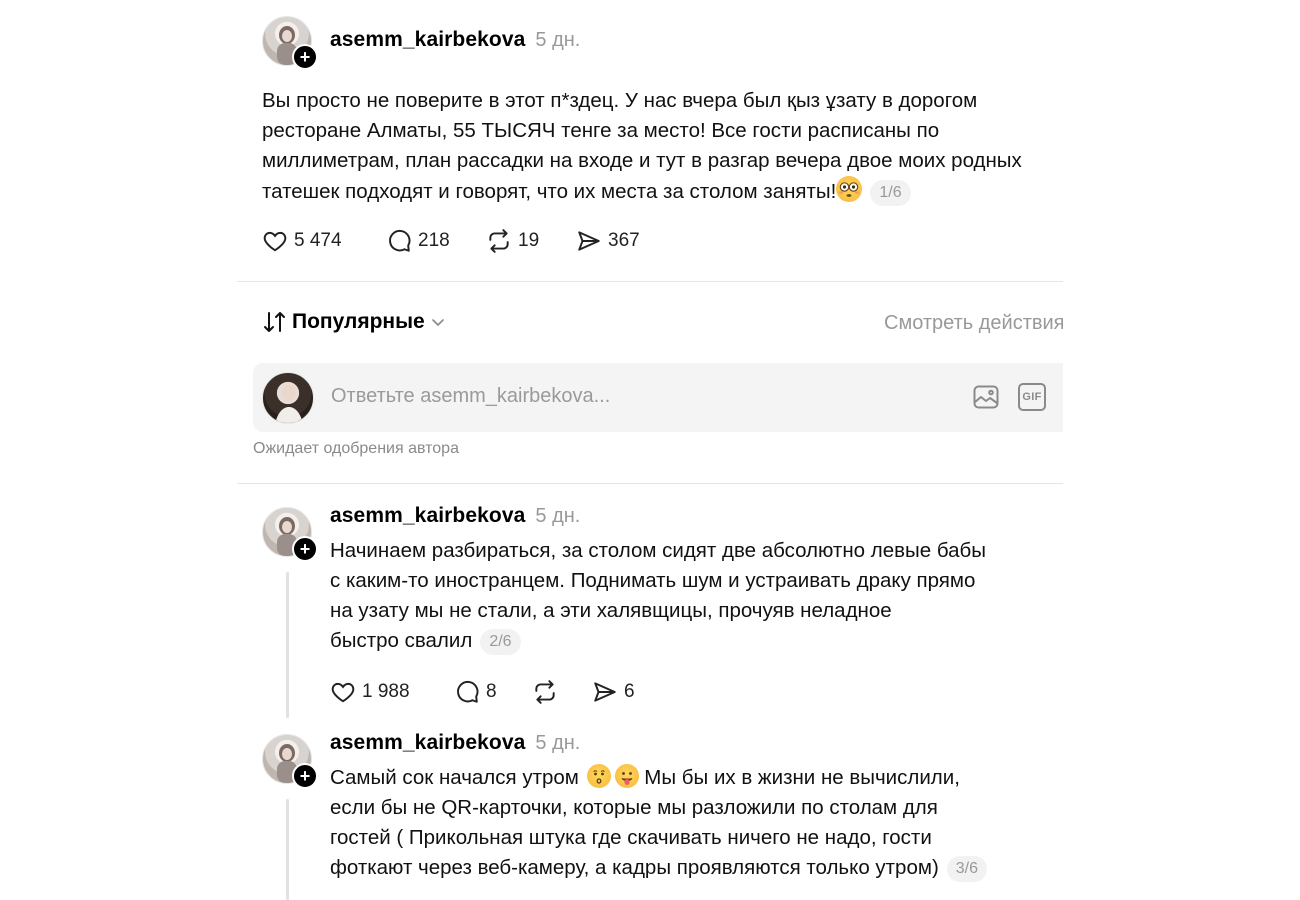  Describe the element at coordinates (437, 323) in the screenshot. I see `chevron-down-icon` at that location.